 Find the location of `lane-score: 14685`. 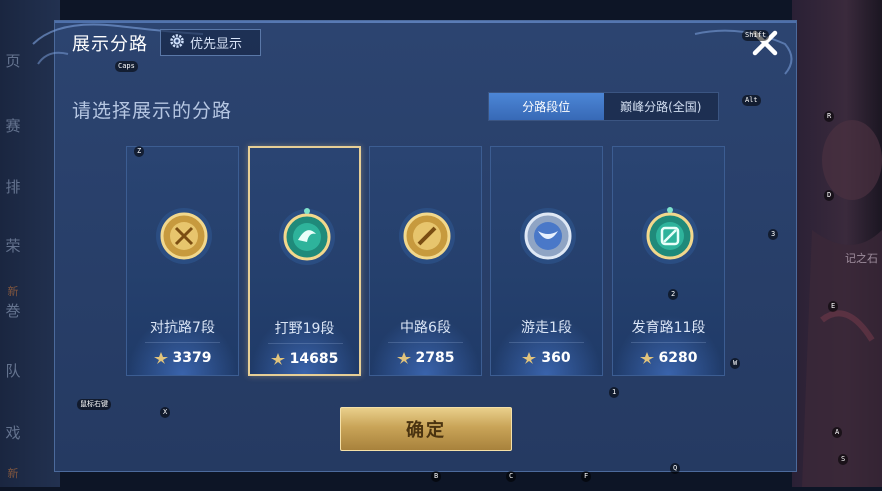

lane-score: 14685 is located at coordinates (304, 359).